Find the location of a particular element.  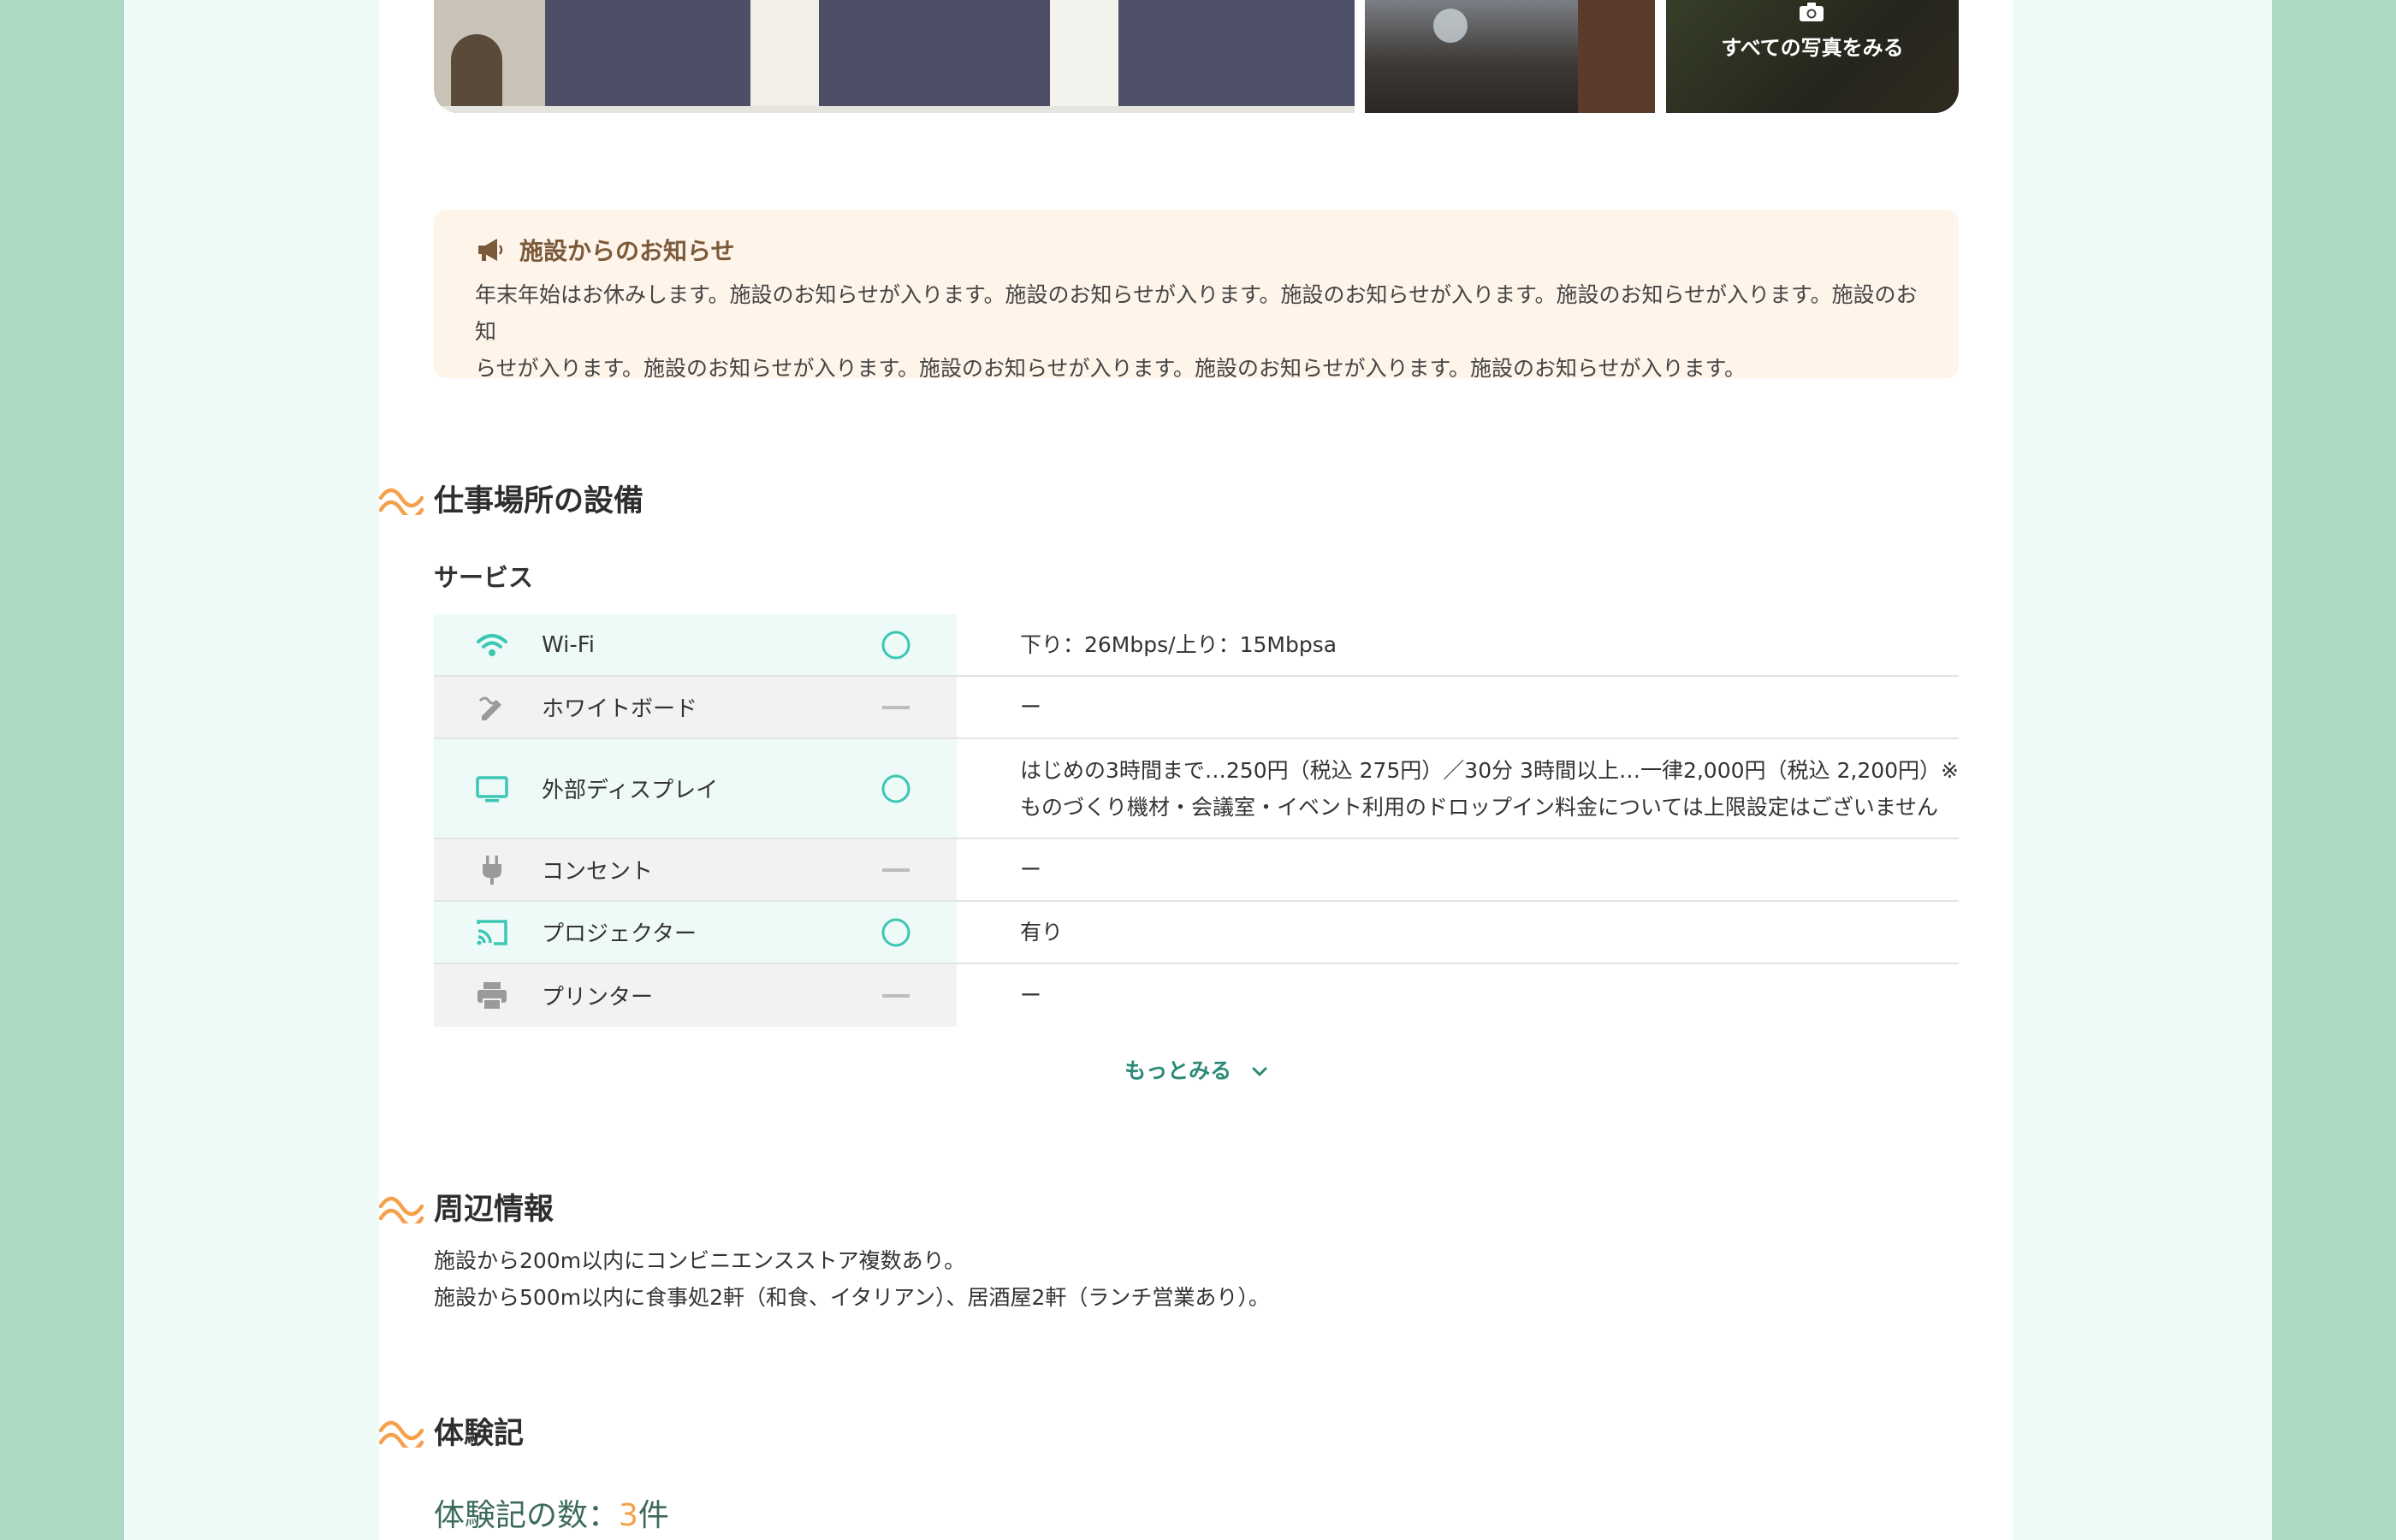

report-count-label: 体験記の数： is located at coordinates (527, 1515).